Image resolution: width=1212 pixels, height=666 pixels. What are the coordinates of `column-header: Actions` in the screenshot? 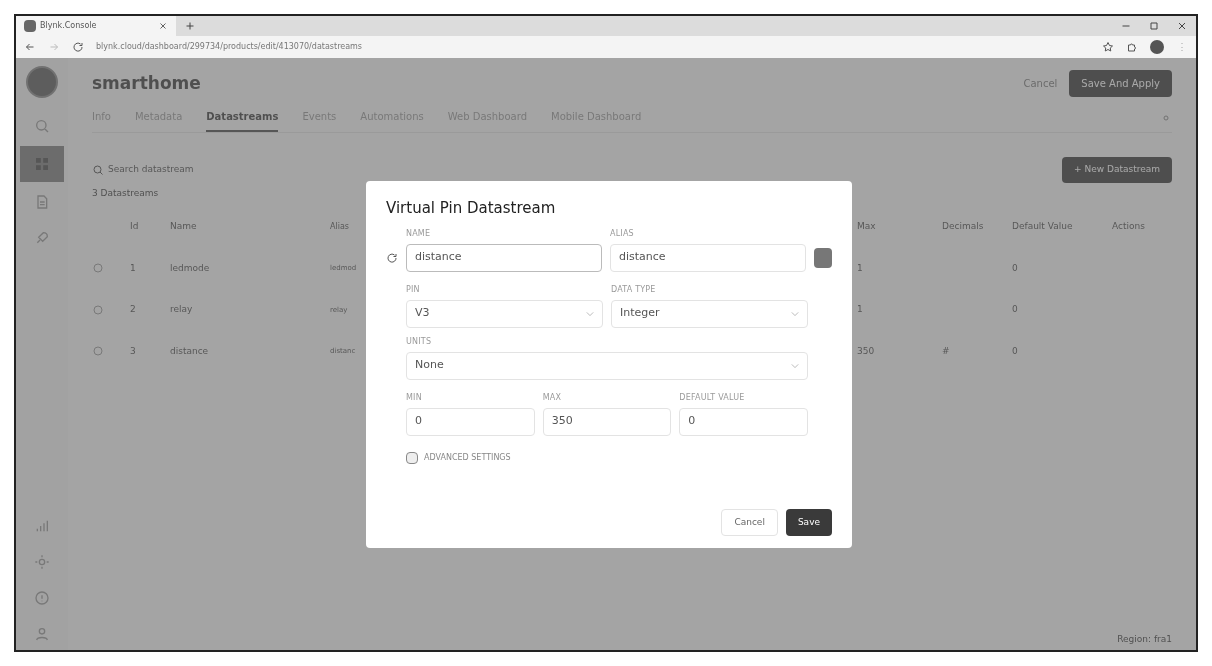 It's located at (1129, 226).